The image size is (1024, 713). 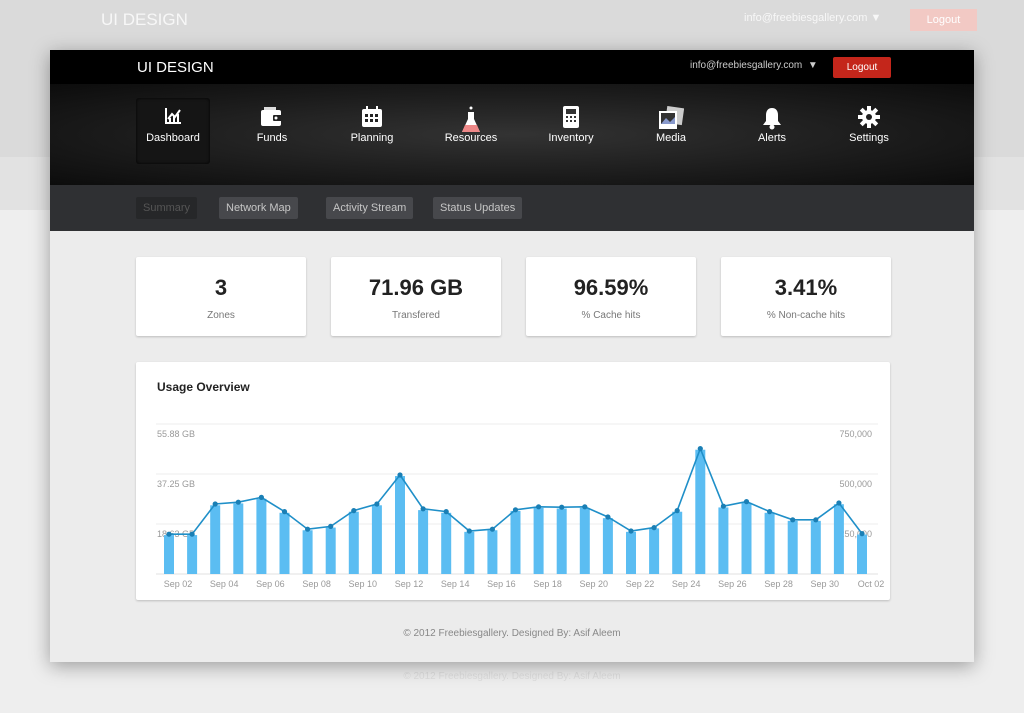 What do you see at coordinates (943, 20) in the screenshot?
I see `background-logout: Logout` at bounding box center [943, 20].